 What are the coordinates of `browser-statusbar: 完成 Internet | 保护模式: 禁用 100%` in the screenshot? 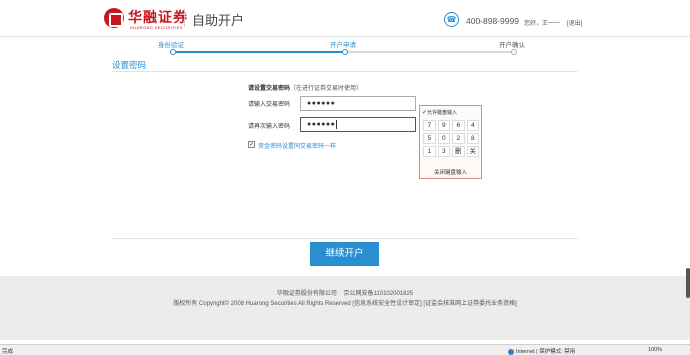 It's located at (345, 349).